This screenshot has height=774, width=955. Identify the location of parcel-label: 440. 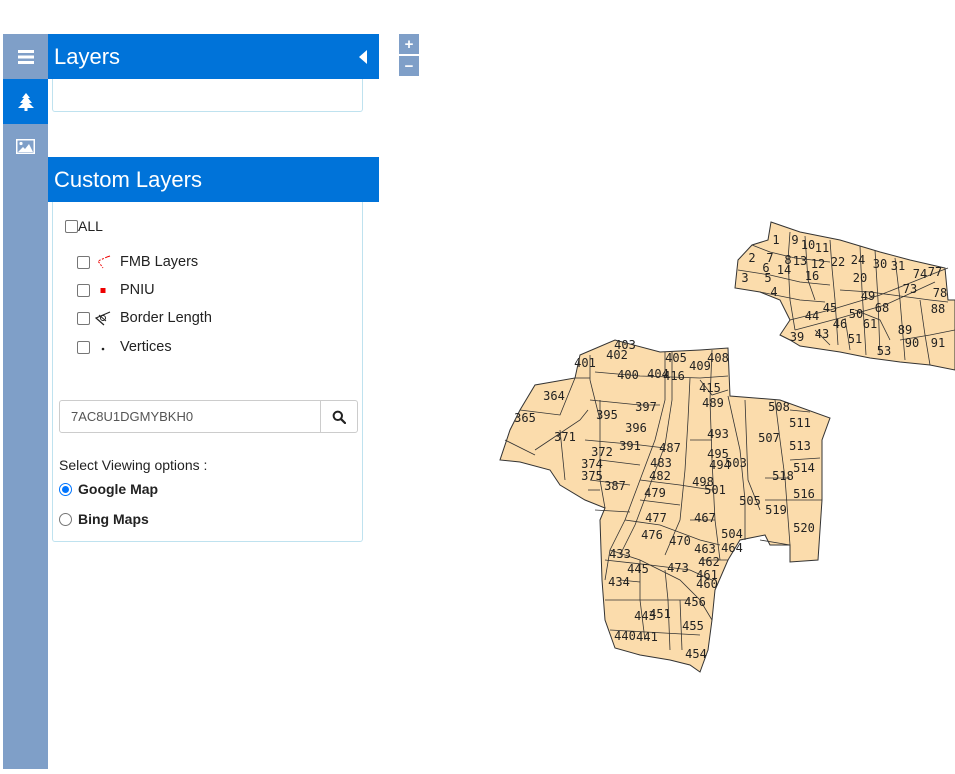
(625, 636).